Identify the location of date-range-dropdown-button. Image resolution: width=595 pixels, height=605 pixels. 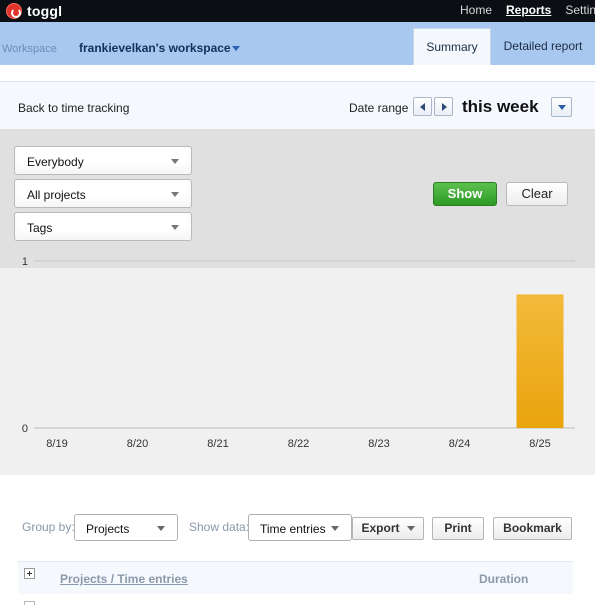
(561, 107).